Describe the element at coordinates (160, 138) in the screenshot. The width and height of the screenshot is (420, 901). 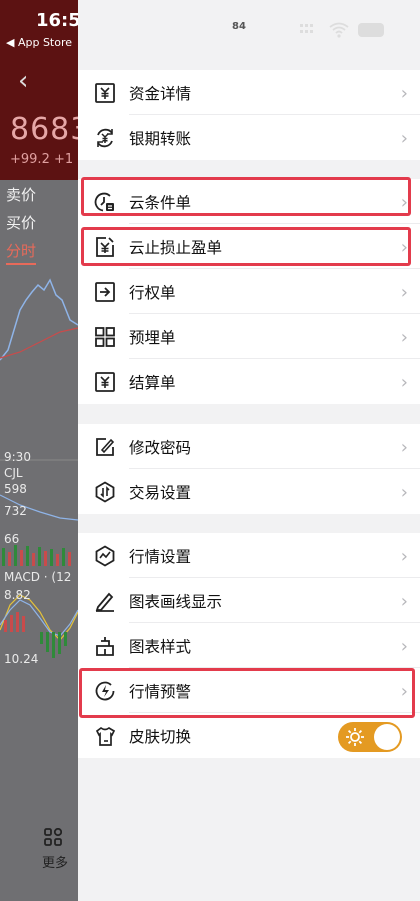
I see `menu-item-label: 银期转账` at that location.